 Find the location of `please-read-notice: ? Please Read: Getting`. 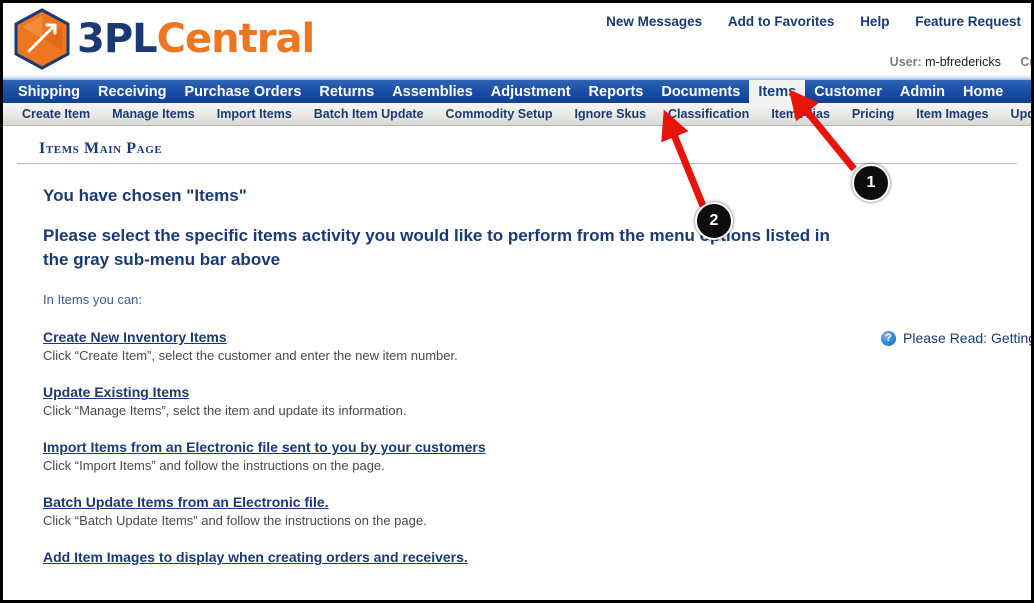

please-read-notice: ? Please Read: Getting is located at coordinates (957, 338).